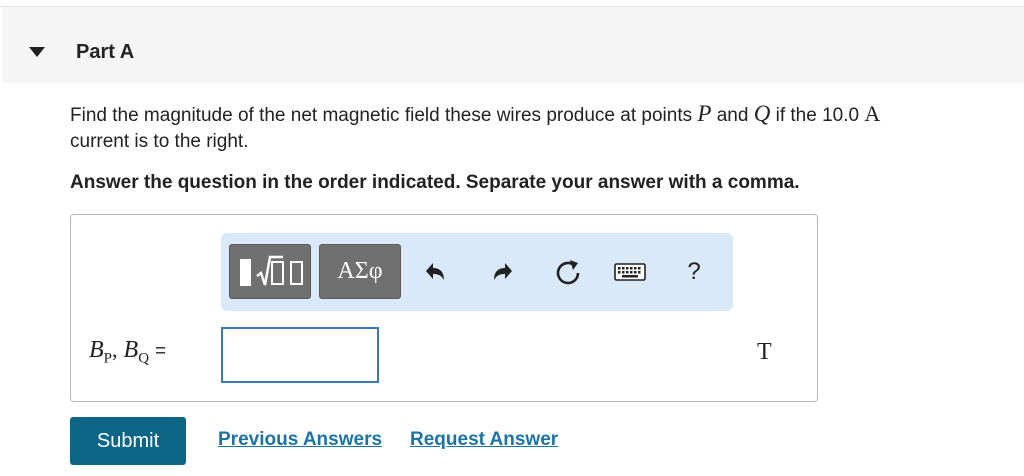  I want to click on point-p: P, so click(704, 113).